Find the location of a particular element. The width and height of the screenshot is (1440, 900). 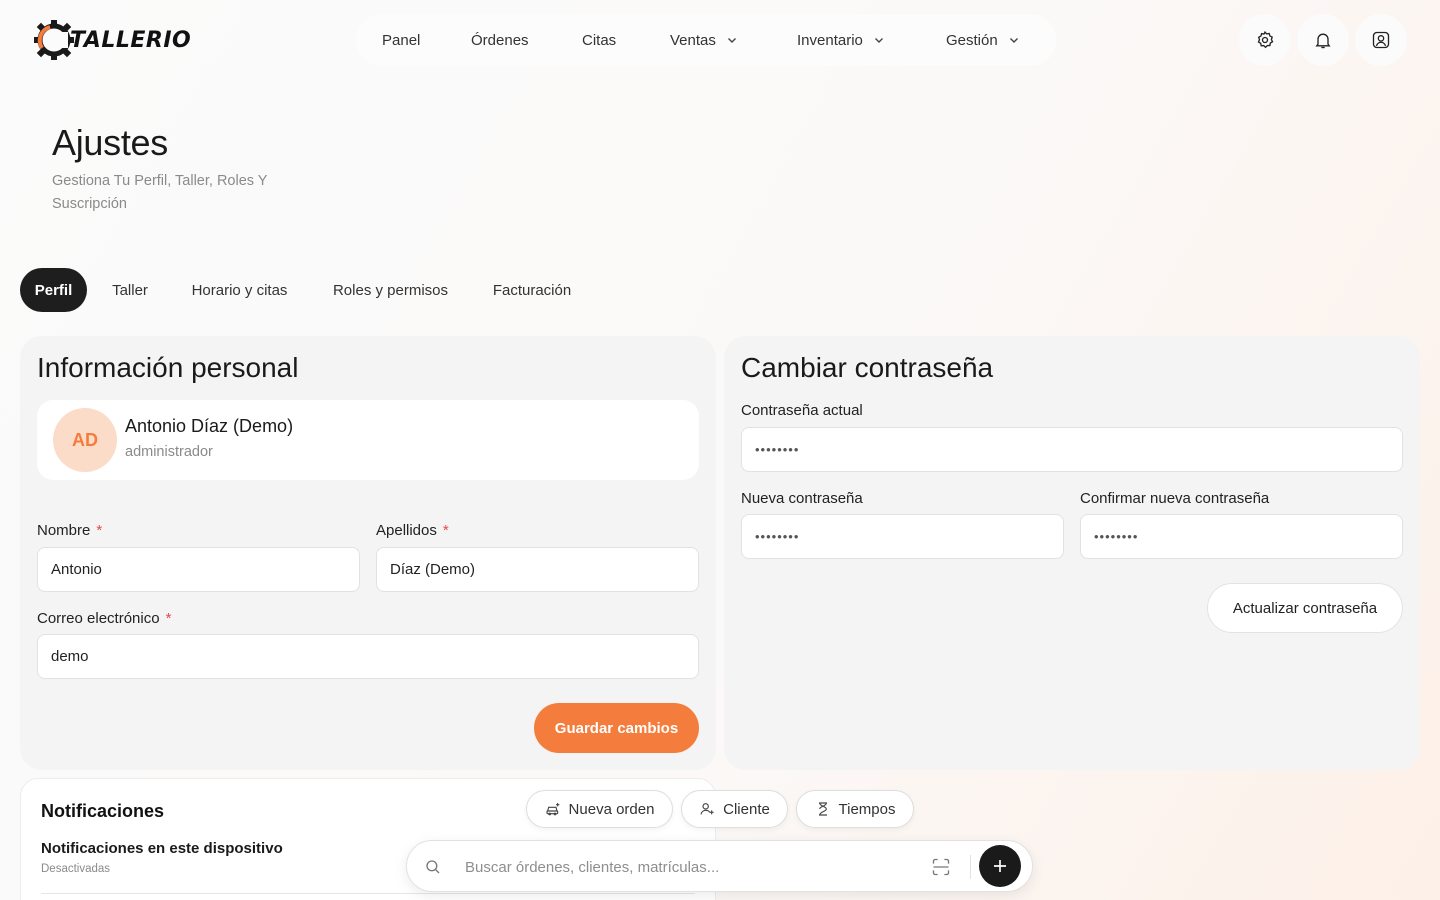

global-search-bar is located at coordinates (719, 866).